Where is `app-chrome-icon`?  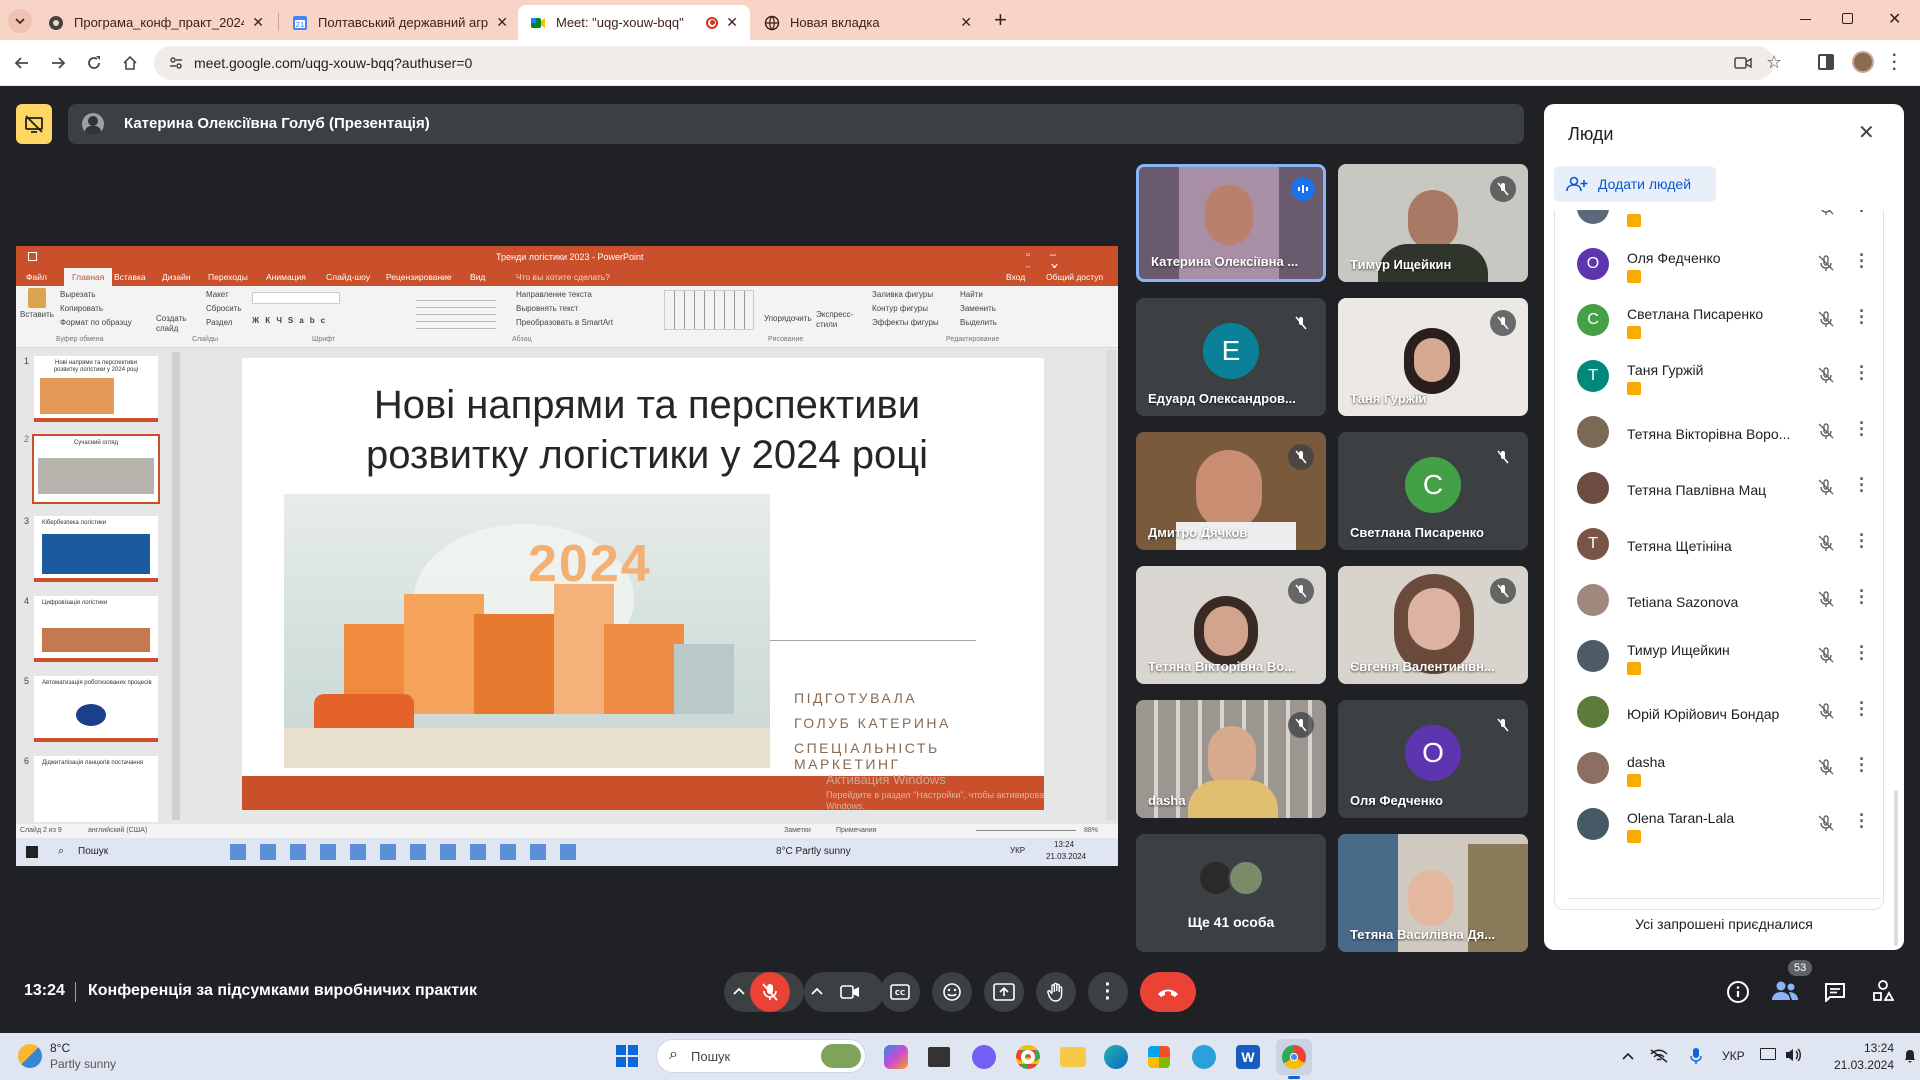
app-chrome-icon is located at coordinates (1028, 1057).